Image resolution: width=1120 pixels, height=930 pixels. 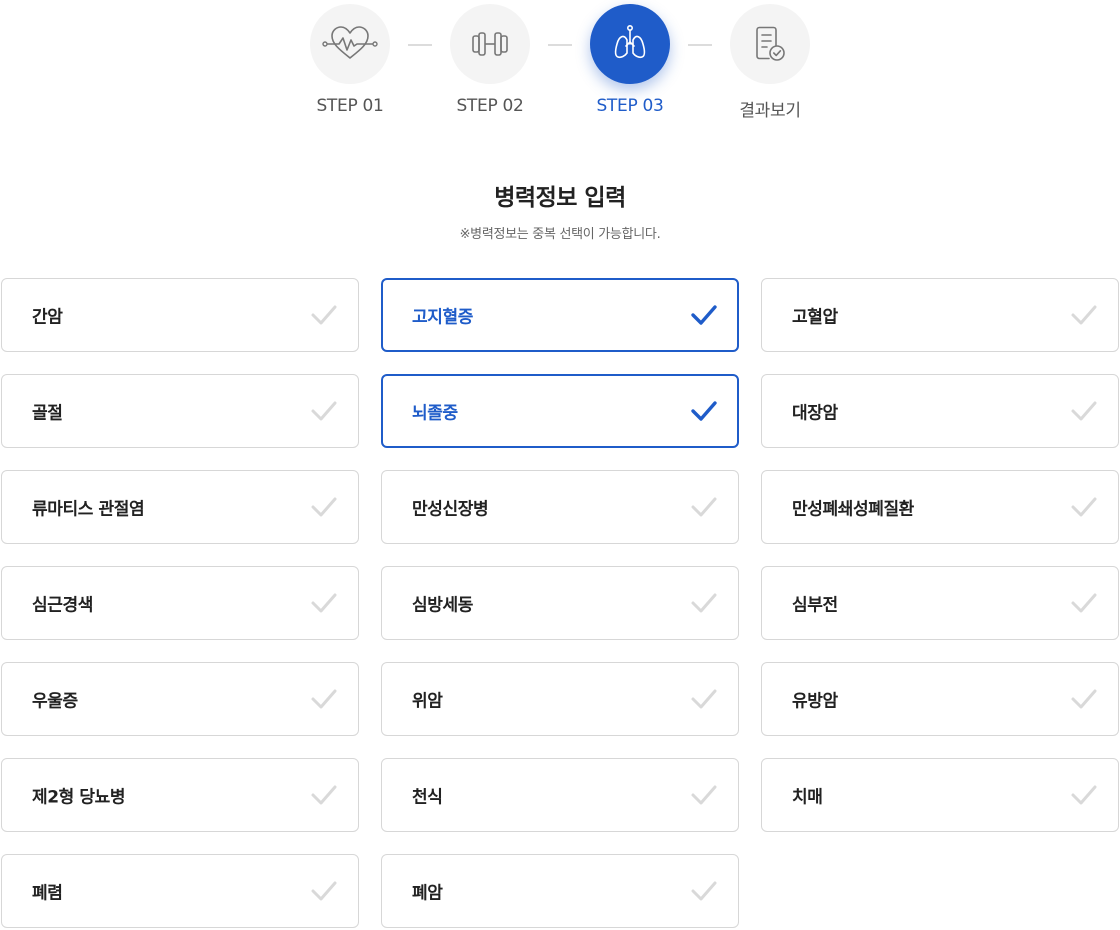 I want to click on condition-option: 폐암, so click(x=560, y=891).